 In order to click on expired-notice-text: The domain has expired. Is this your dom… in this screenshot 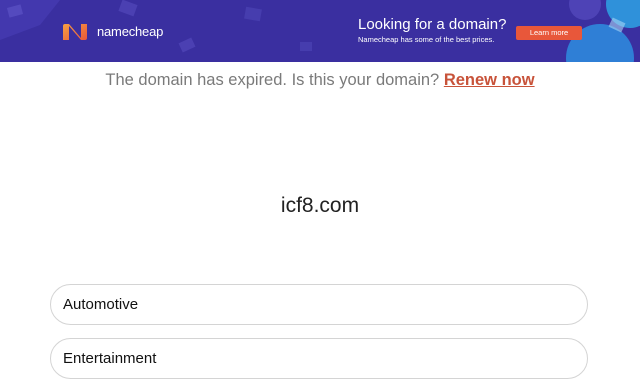, I will do `click(272, 80)`.